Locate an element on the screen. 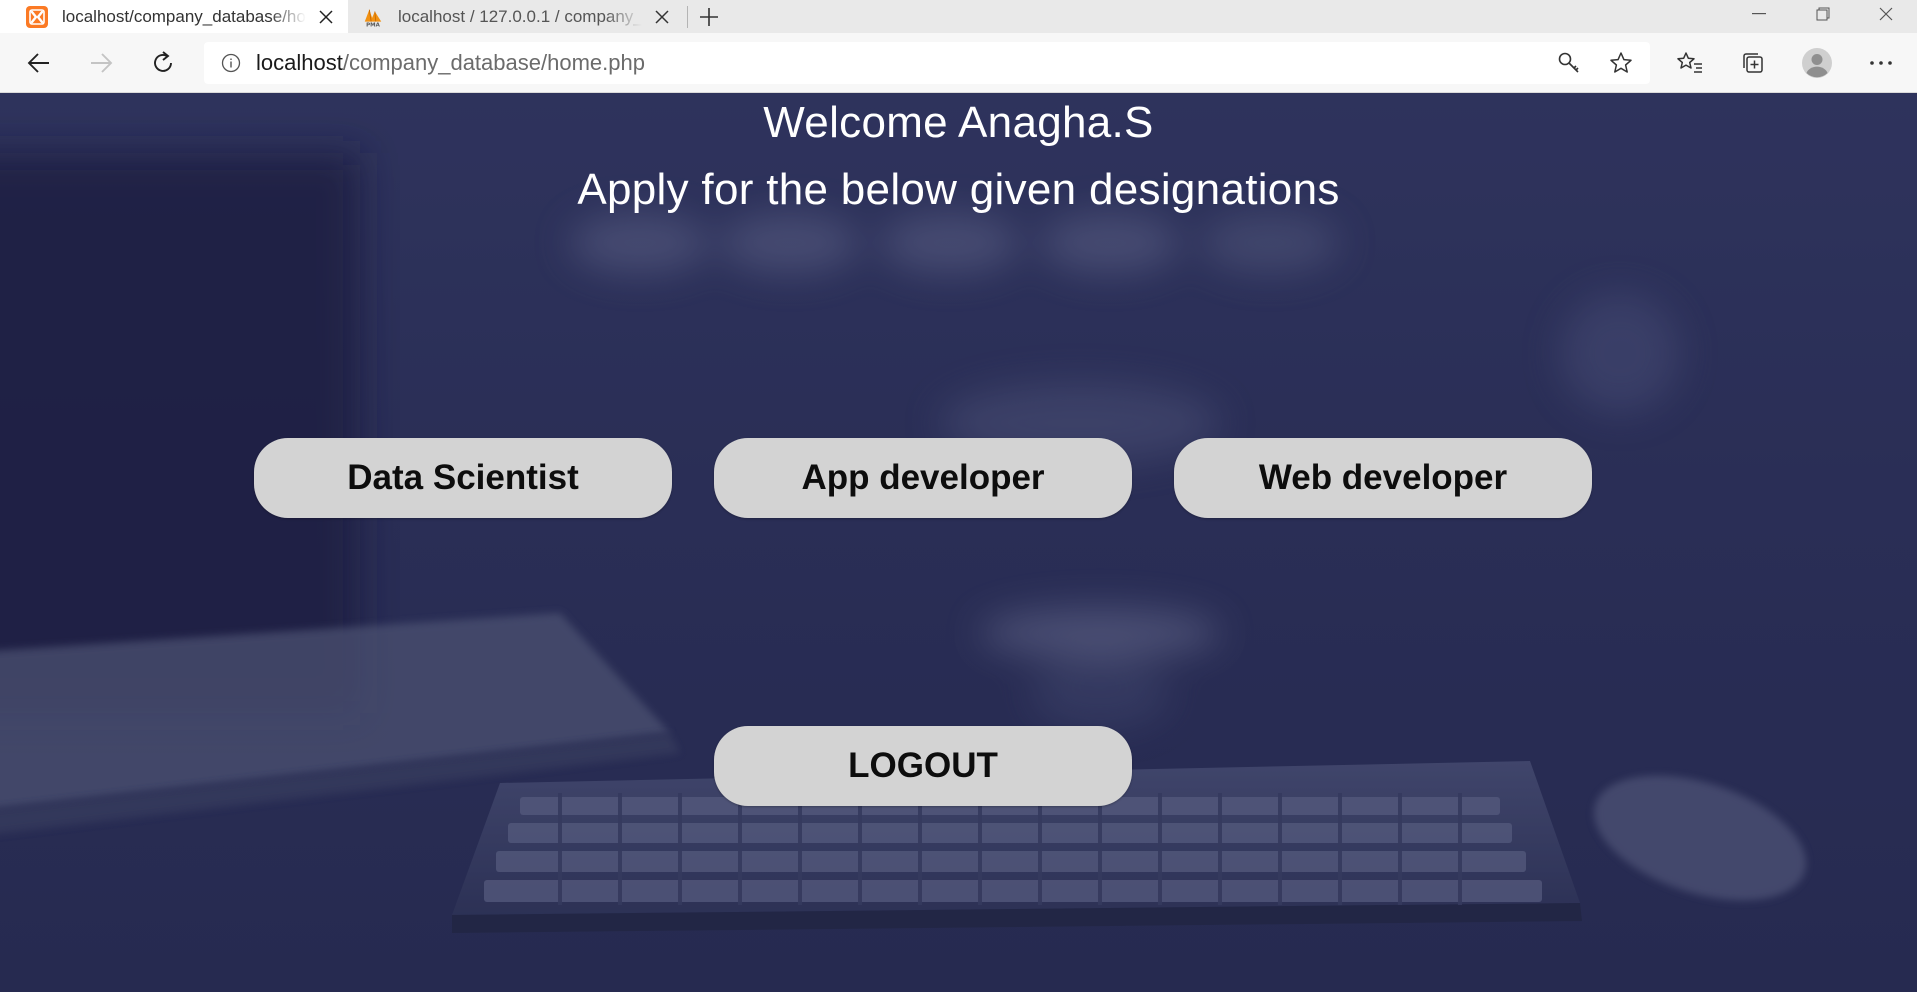  tab-title: localhost/company_database/home.php is located at coordinates (184, 16).